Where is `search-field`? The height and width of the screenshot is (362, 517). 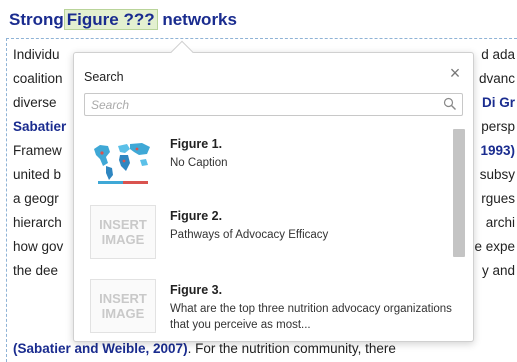
search-field is located at coordinates (273, 104).